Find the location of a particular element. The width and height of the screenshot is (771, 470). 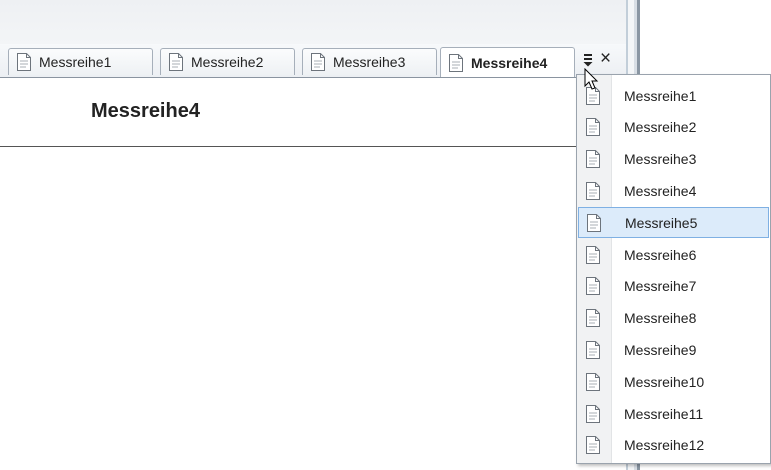

tab-messreihe3: Messreihe3 is located at coordinates (369, 61).